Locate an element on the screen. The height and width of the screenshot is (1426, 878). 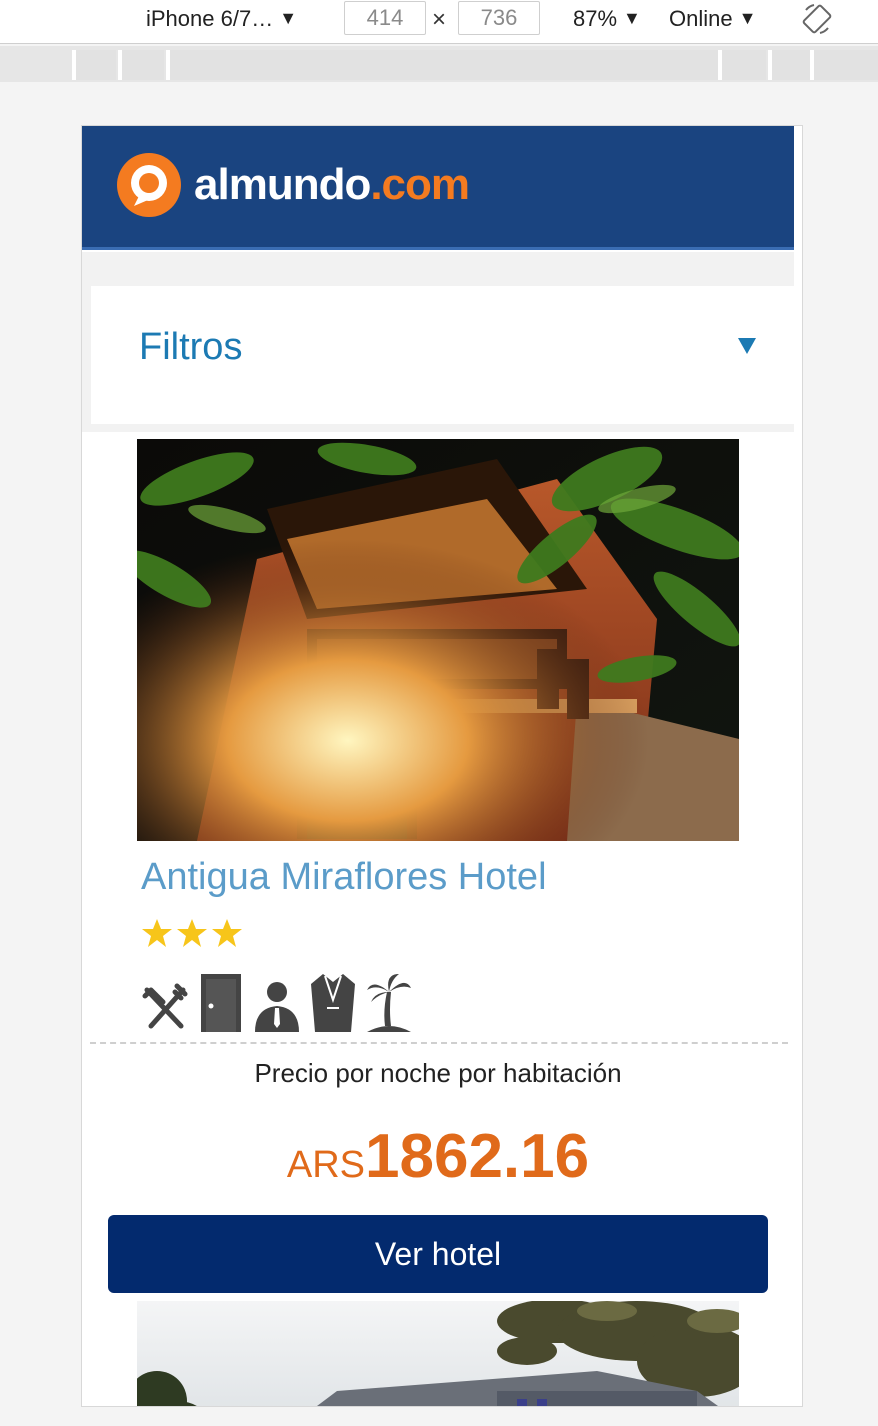
devtools-toolbar: iPhone 6/7… ▼ 414 × 736 87% ▼ Online ▼ is located at coordinates (439, 22).